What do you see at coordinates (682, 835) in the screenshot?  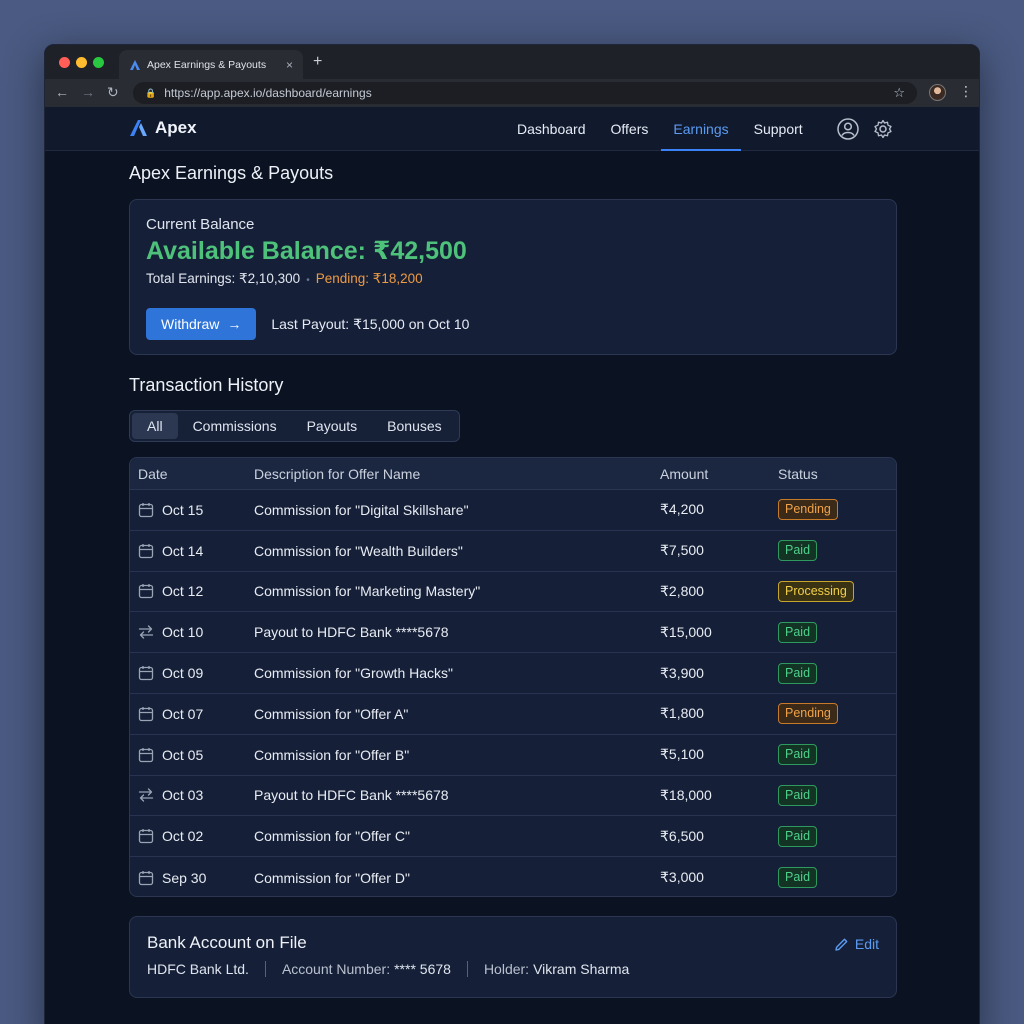 I see `row-amount: ₹6,500` at bounding box center [682, 835].